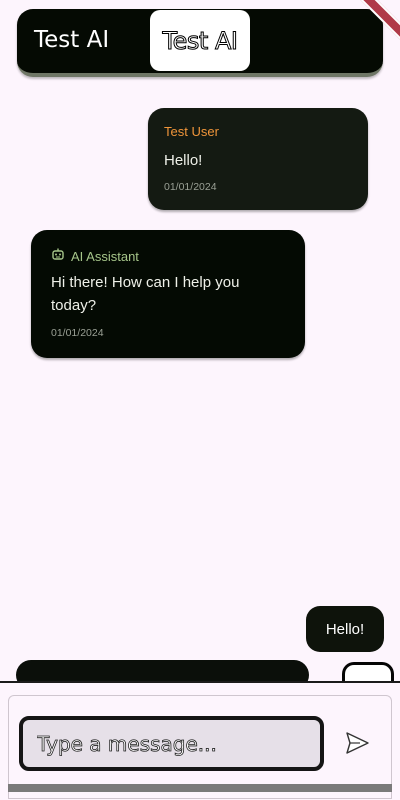 This screenshot has height=800, width=400. I want to click on sender-row: Test User, so click(191, 131).